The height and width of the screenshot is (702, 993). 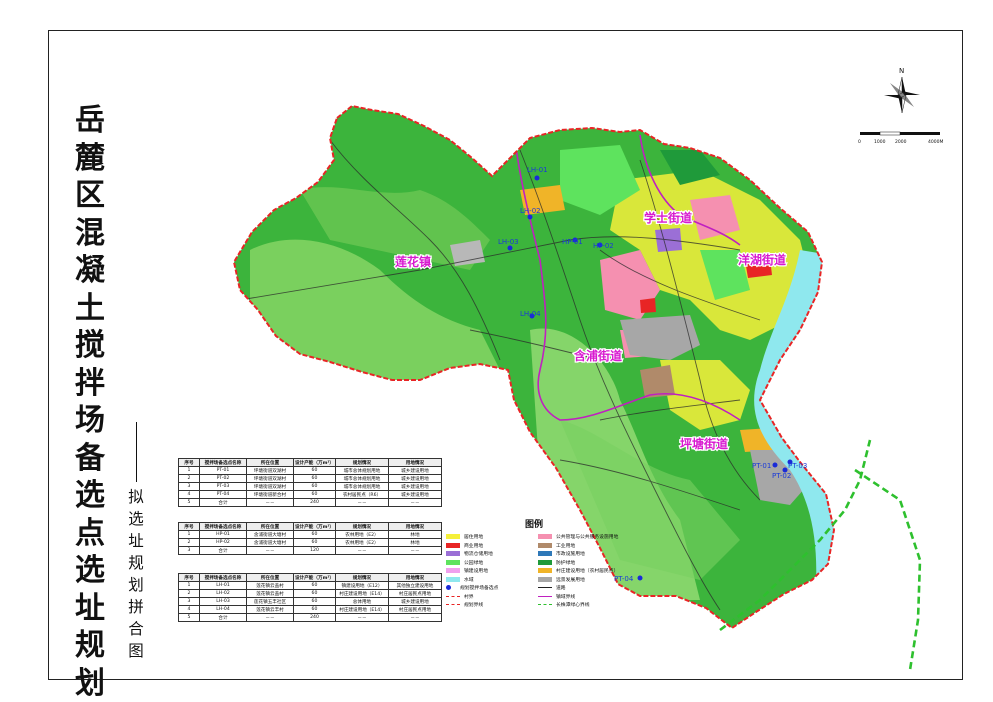 What do you see at coordinates (900, 138) in the screenshot?
I see `scale-bar: 0 1000 2000 4000M` at bounding box center [900, 138].